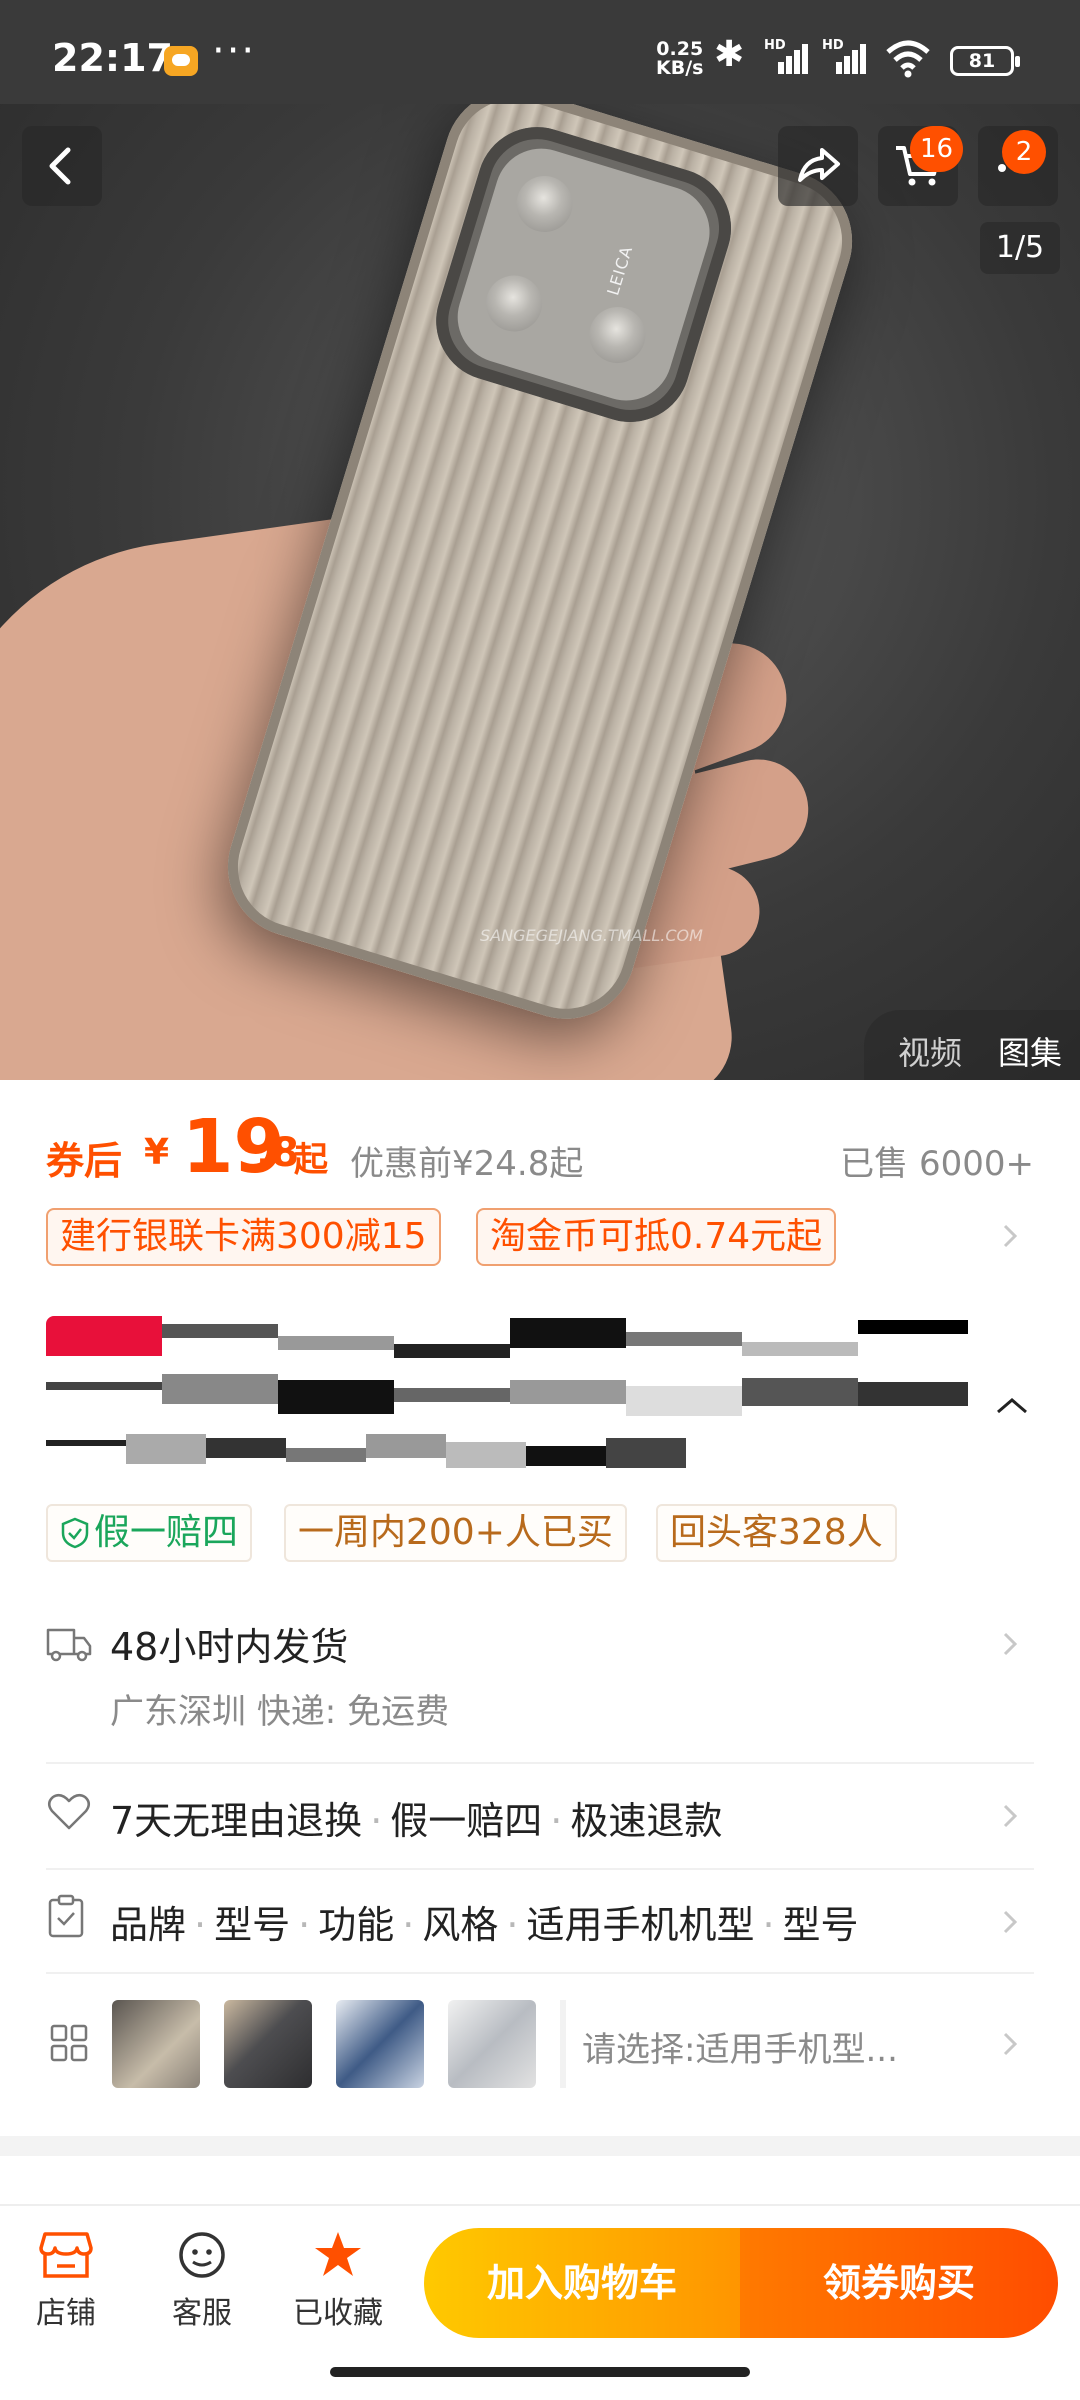  Describe the element at coordinates (66, 2313) in the screenshot. I see `shop-label: 店铺` at that location.